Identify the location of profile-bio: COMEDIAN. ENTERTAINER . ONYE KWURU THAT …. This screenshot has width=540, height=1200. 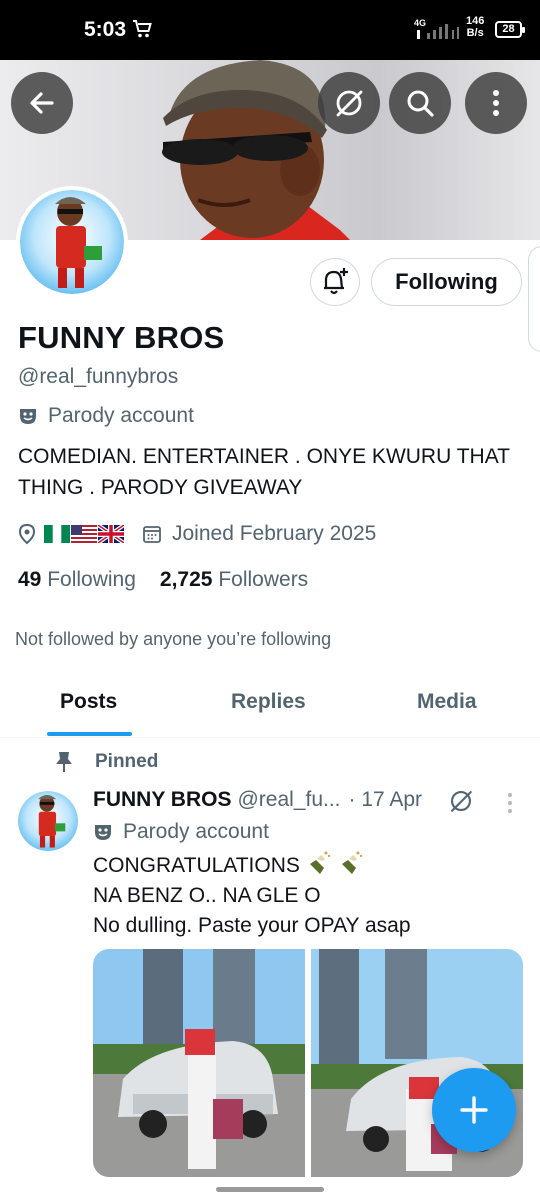
(264, 472).